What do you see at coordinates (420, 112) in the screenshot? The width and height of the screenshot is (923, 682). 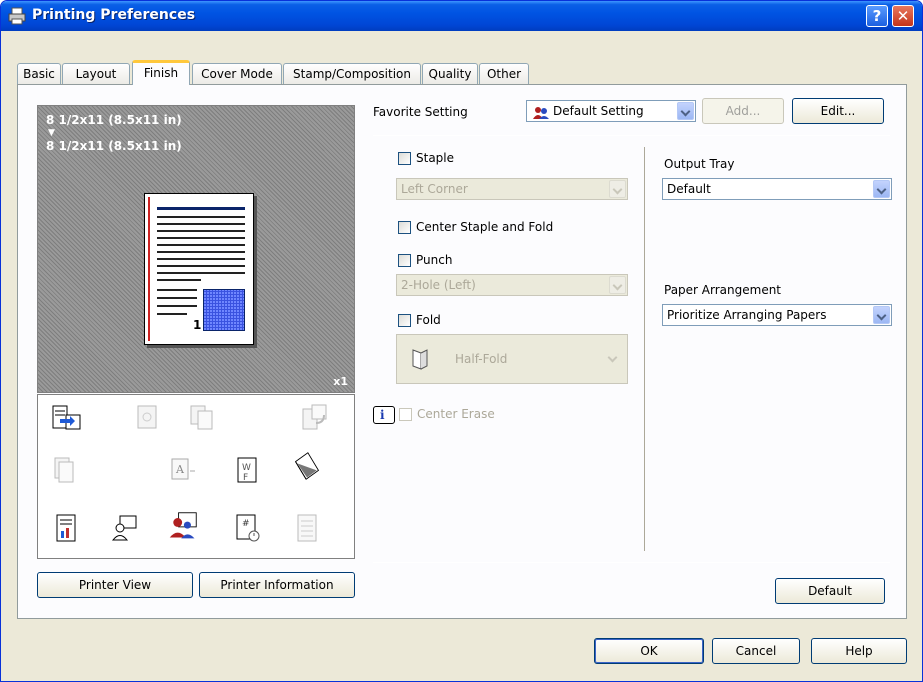 I see `favorite-setting-label: Favorite Setting` at bounding box center [420, 112].